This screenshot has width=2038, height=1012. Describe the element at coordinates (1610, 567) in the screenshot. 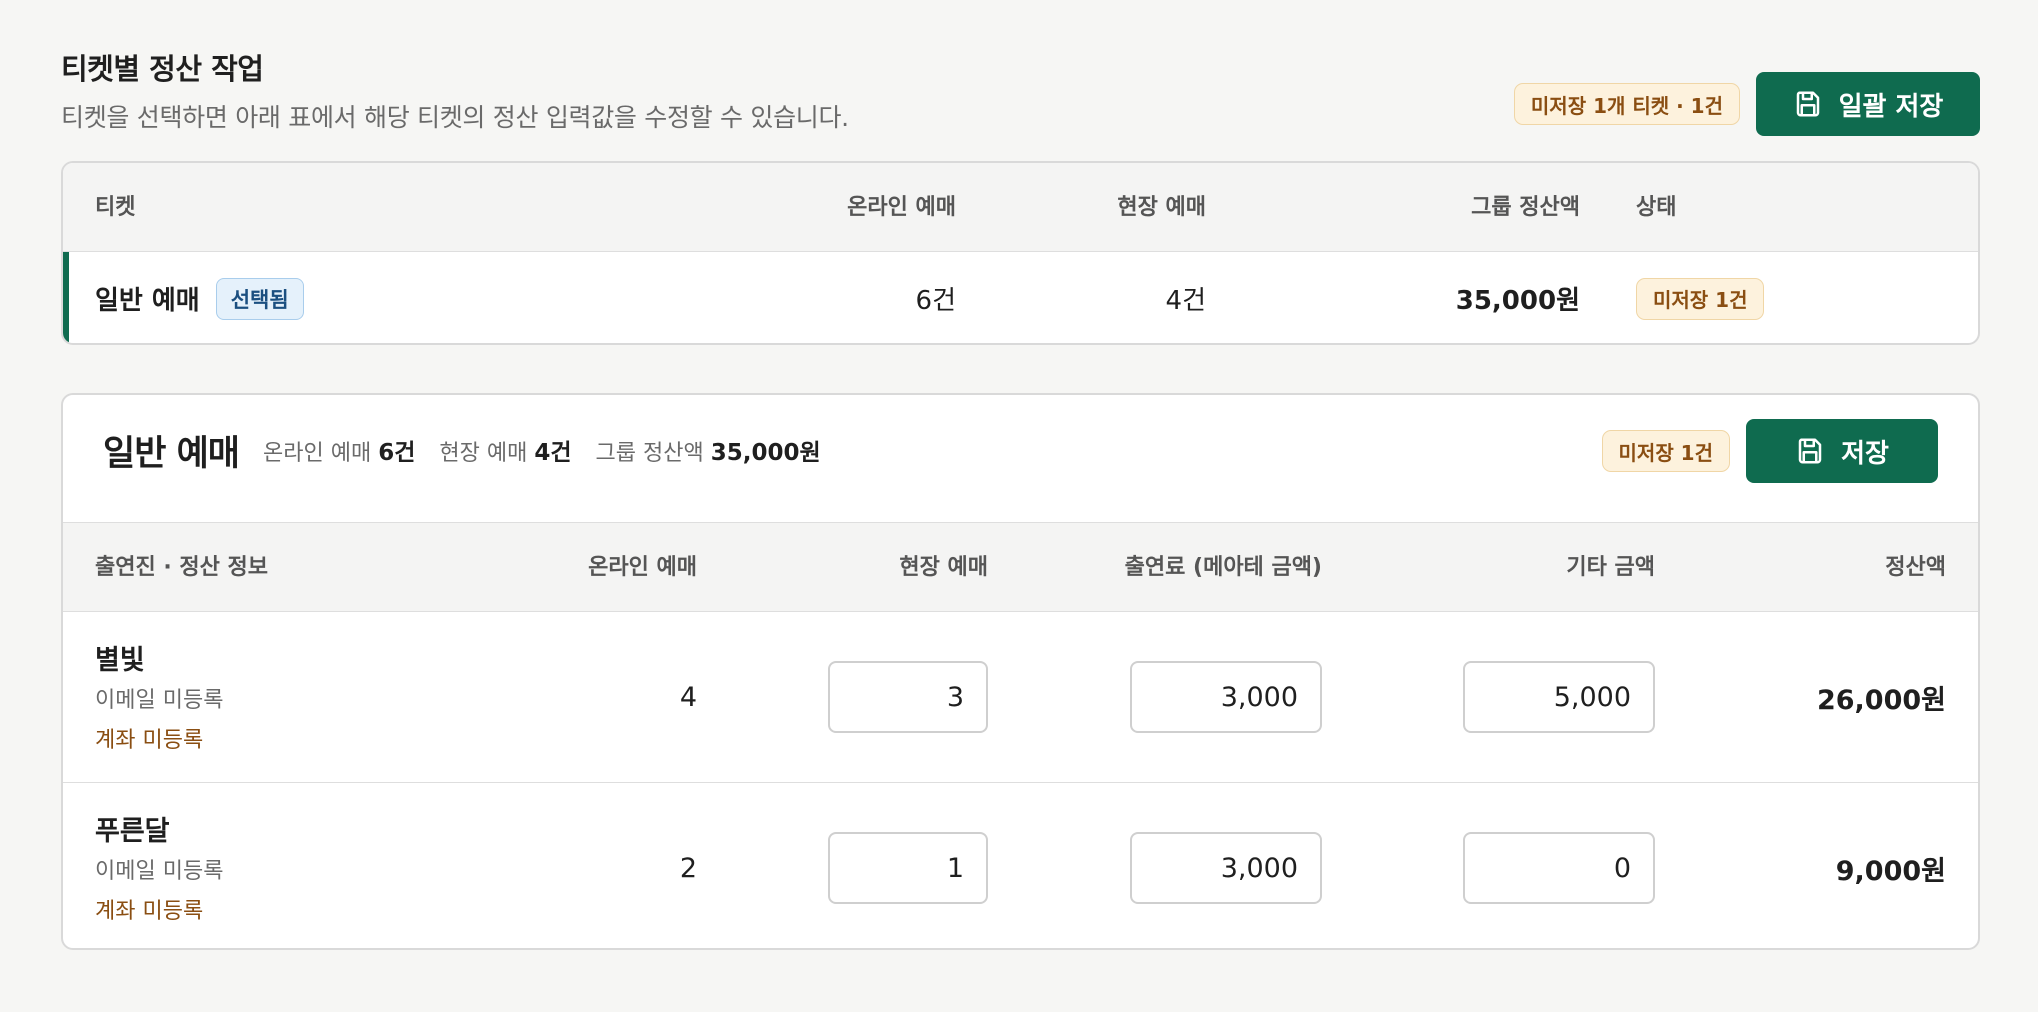

I see `column-header-other: 기타 금액` at that location.